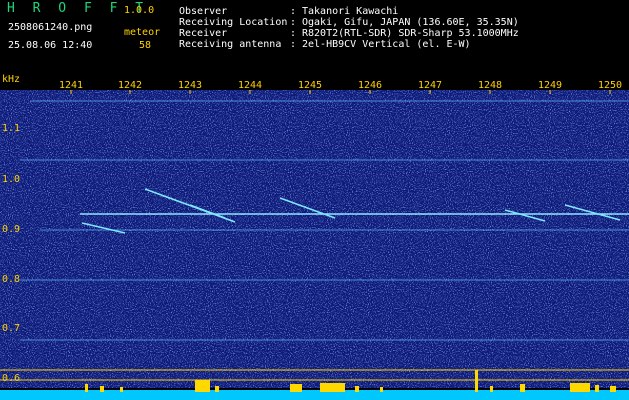 The height and width of the screenshot is (400, 629). I want to click on y-tick-1.0: 1.0, so click(11, 179).